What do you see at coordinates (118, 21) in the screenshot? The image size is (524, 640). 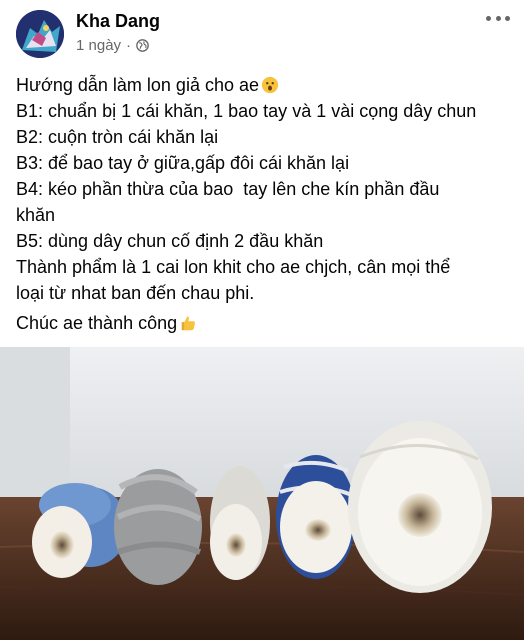 I see `author-name: Kha Dang` at bounding box center [118, 21].